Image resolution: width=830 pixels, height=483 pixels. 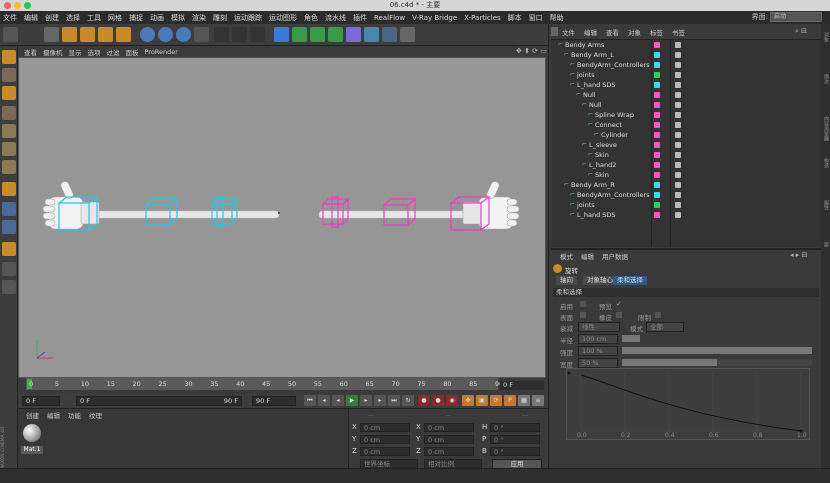 I want to click on menu-item: RealFlow, so click(x=389, y=18).